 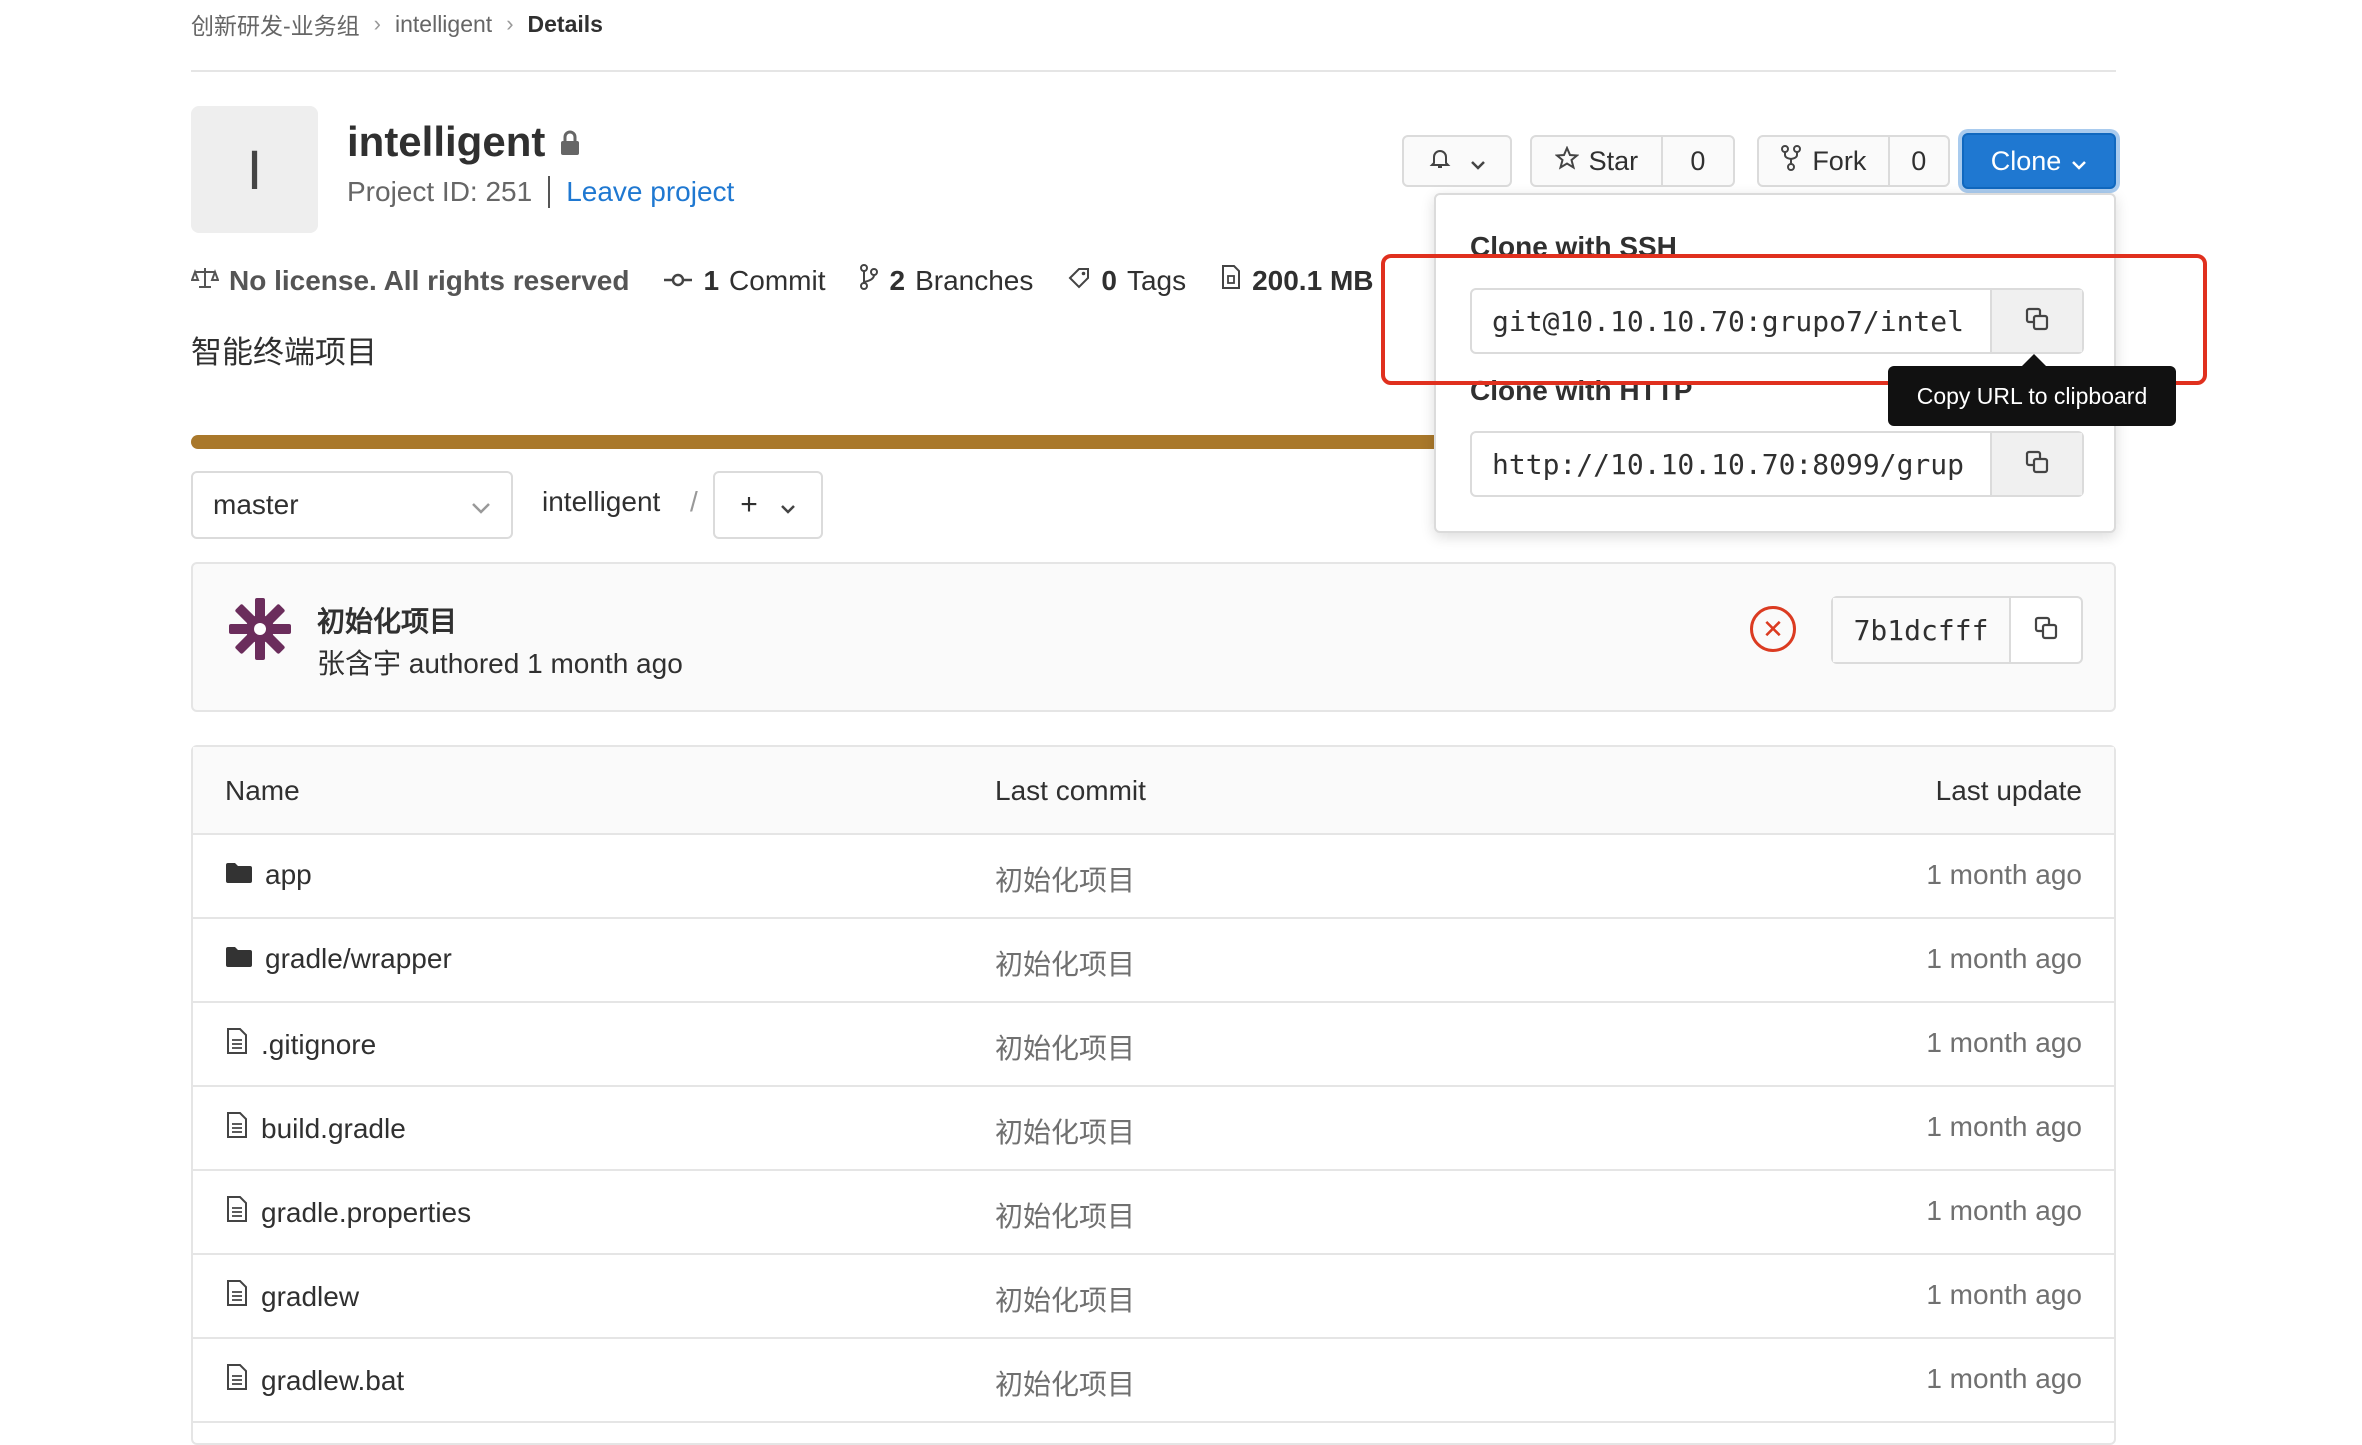 What do you see at coordinates (974, 280) in the screenshot?
I see `branches-label: Branches` at bounding box center [974, 280].